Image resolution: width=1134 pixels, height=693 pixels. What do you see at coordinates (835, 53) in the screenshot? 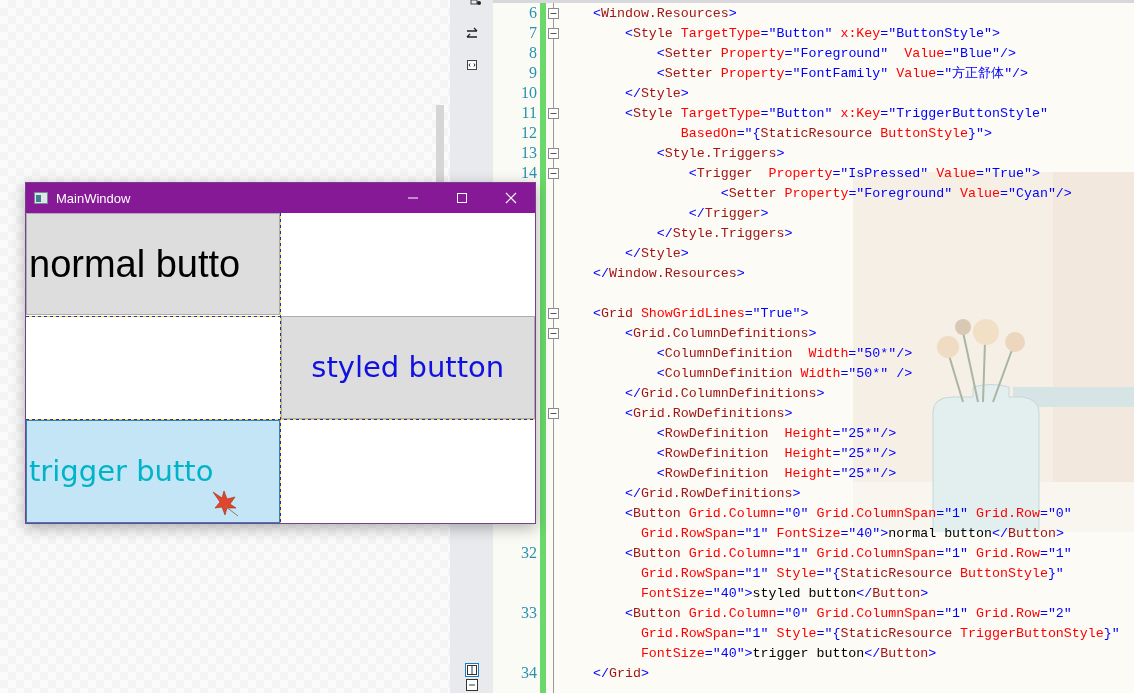
I see `code-line: <Setter Property="Foreground" Value="Blue"/>` at bounding box center [835, 53].